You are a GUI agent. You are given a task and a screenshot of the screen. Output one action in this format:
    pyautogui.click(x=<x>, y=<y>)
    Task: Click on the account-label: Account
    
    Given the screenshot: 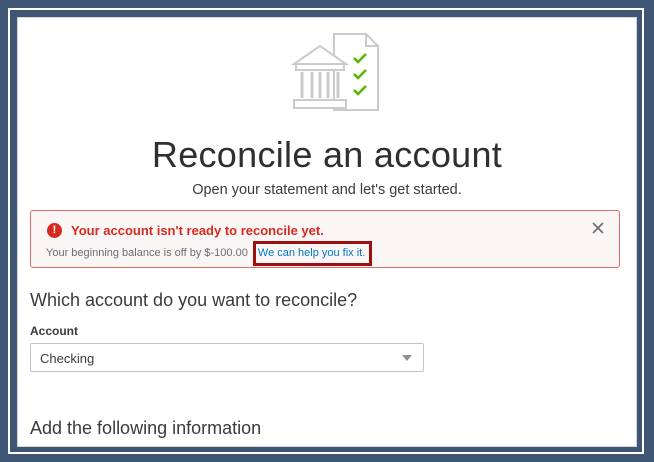 What is the action you would take?
    pyautogui.click(x=54, y=331)
    